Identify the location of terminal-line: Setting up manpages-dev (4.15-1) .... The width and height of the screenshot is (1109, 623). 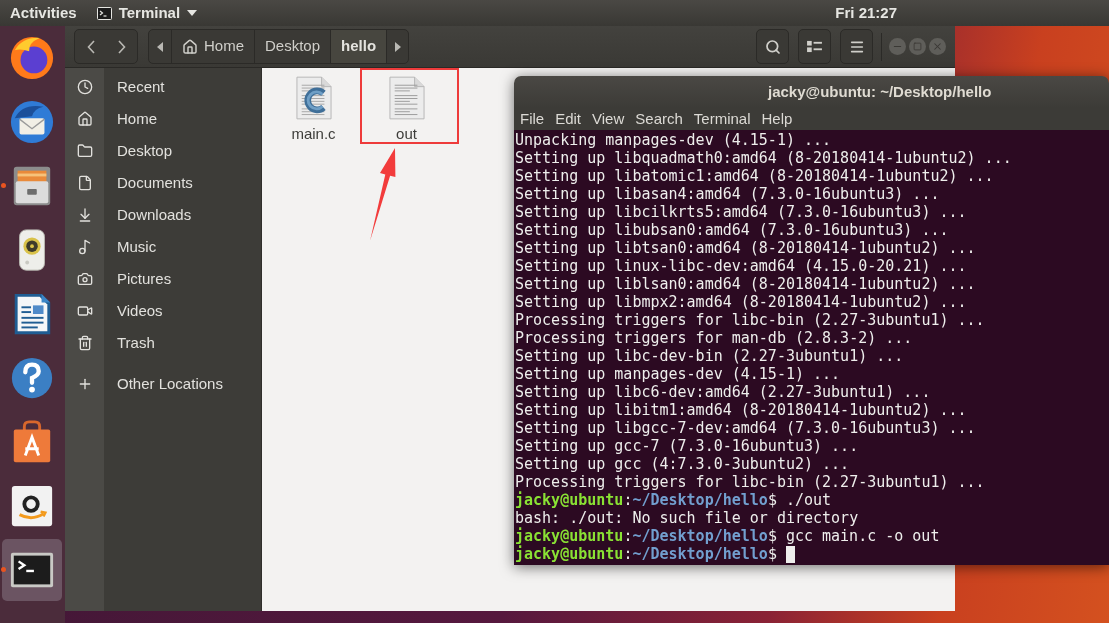
(678, 374).